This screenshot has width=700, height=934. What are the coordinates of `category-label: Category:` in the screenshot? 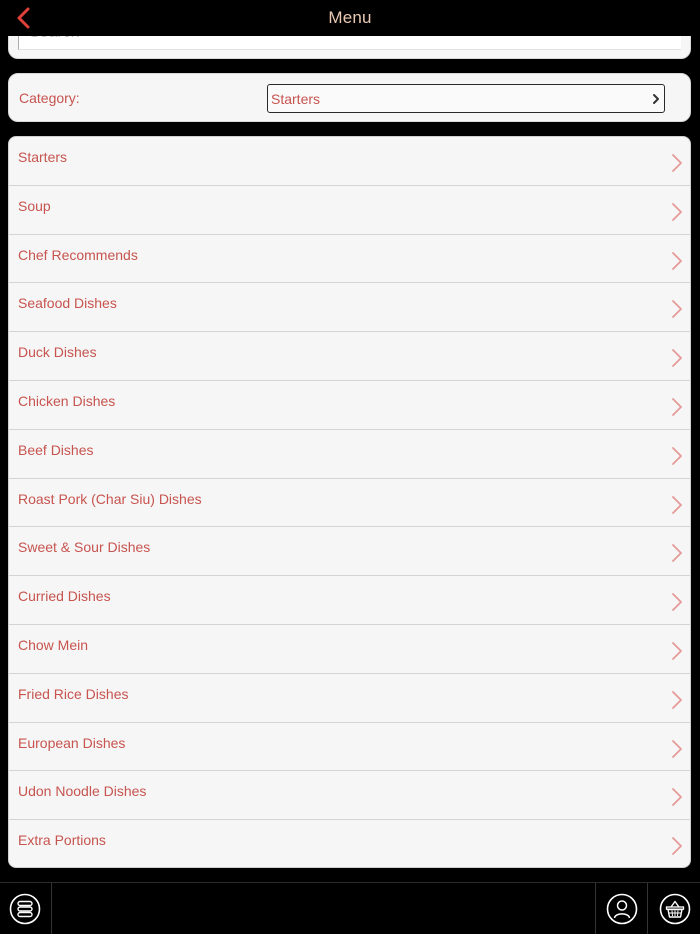 It's located at (49, 98).